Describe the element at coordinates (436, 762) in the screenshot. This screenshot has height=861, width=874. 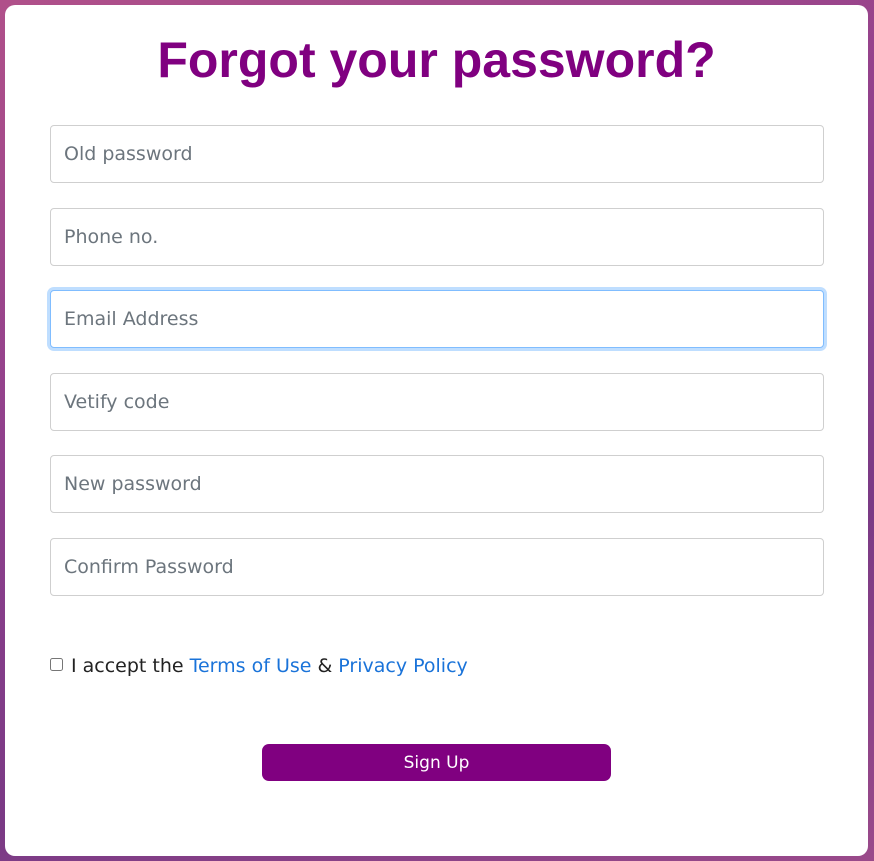
I see `sign-up-button: Sign Up` at that location.